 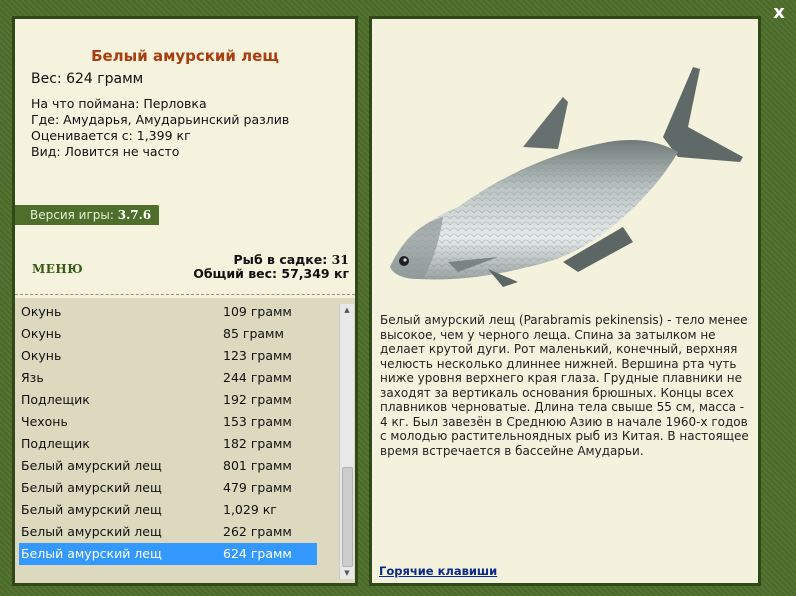 I want to click on version-badge: Версия игры: 3.7.6, so click(x=87, y=215).